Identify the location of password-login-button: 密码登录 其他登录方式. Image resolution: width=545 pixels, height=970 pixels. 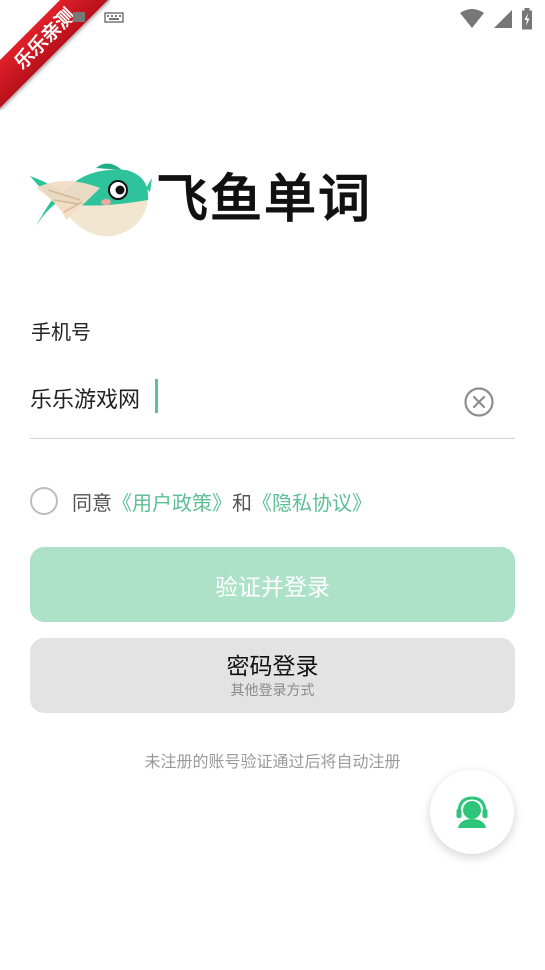
(272, 675).